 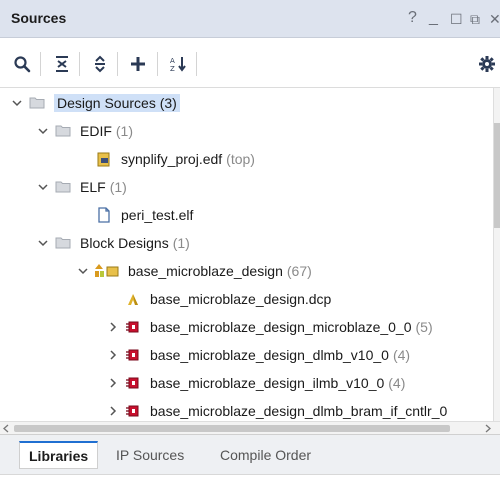 I want to click on tree-label: EDIF, so click(x=96, y=130).